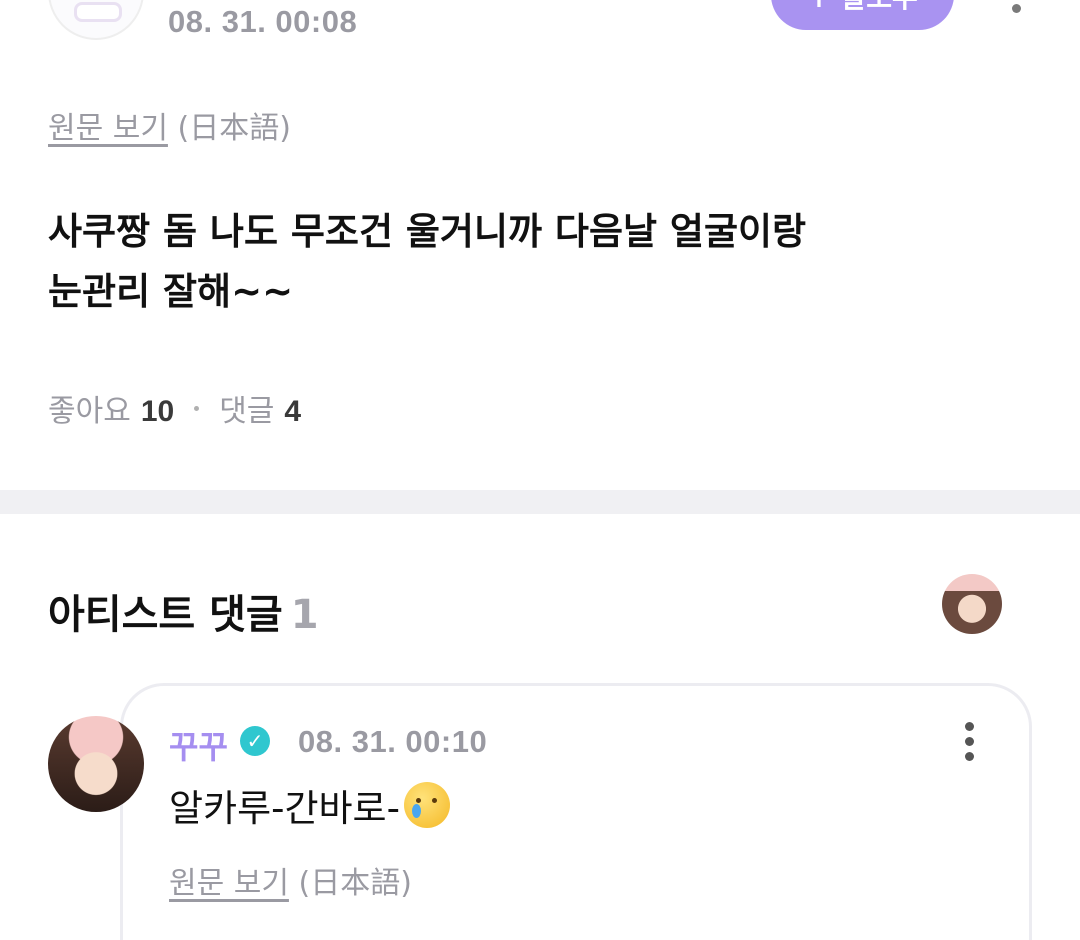 This screenshot has height=940, width=1080. I want to click on original-language-label: (日本語), so click(234, 128).